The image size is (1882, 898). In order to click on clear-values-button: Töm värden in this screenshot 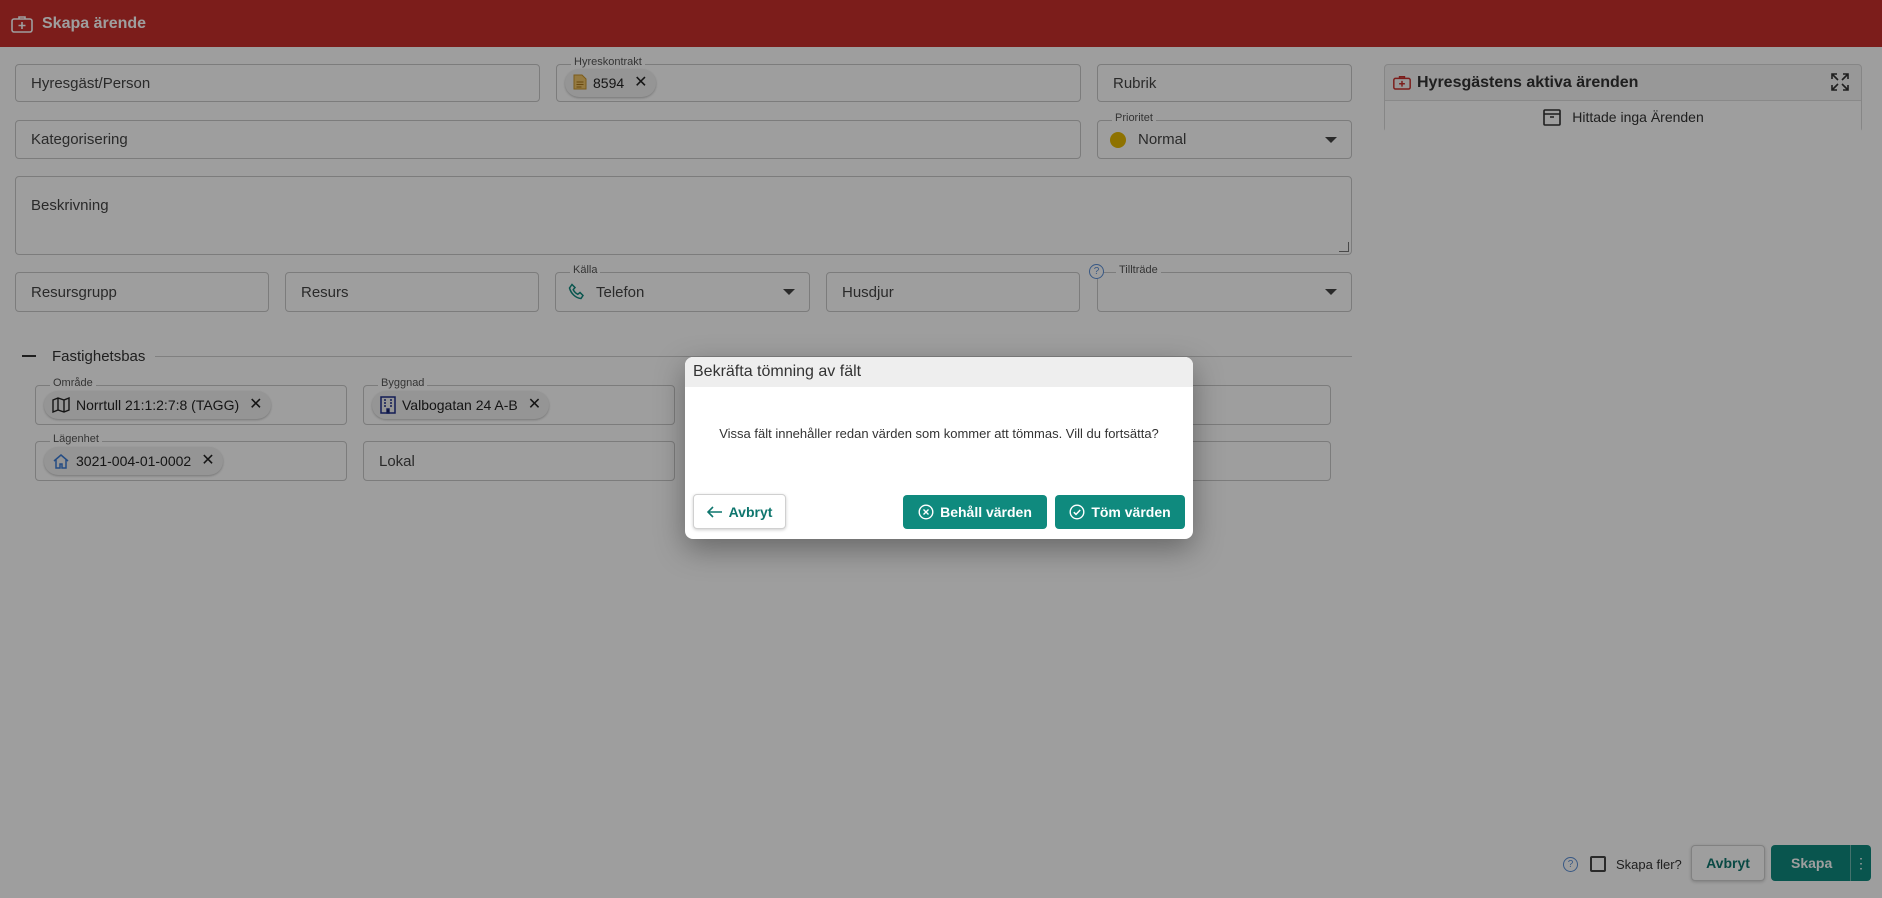, I will do `click(1120, 512)`.